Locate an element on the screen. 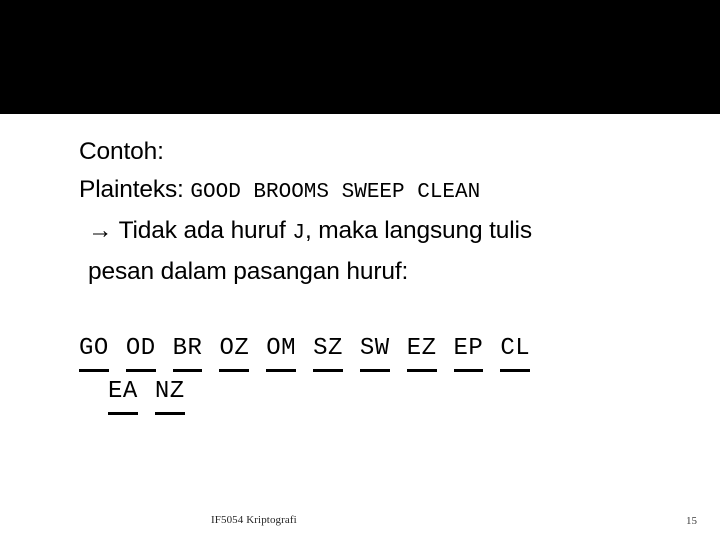 This screenshot has height=540, width=720. note-line-1: → Tidak ada huruf J, maka langsung tulis is located at coordinates (384, 232).